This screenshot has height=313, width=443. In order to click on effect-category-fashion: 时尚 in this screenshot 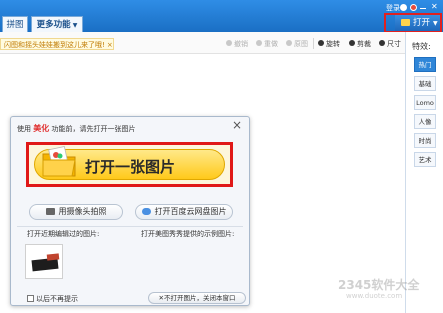, I will do `click(425, 140)`.